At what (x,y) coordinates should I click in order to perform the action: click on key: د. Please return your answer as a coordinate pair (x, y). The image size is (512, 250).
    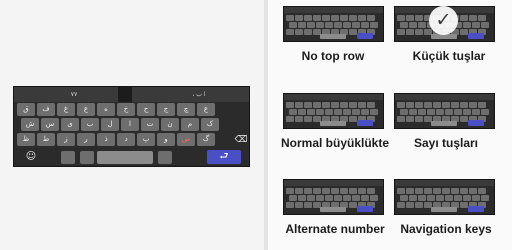
    Looking at the image, I should click on (126, 139).